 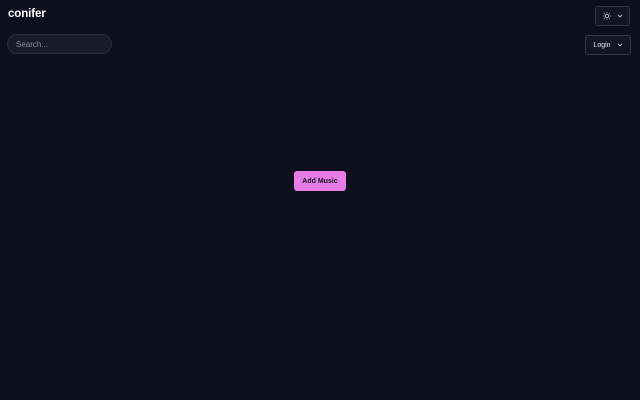 I want to click on login-button: Login, so click(x=608, y=45).